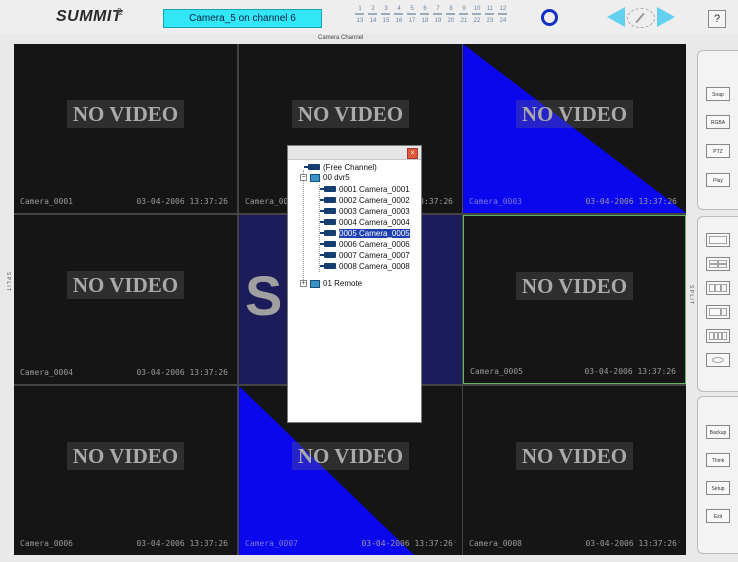 Image resolution: width=738 pixels, height=562 pixels. I want to click on camera-name: Camera_0003, so click(495, 201).